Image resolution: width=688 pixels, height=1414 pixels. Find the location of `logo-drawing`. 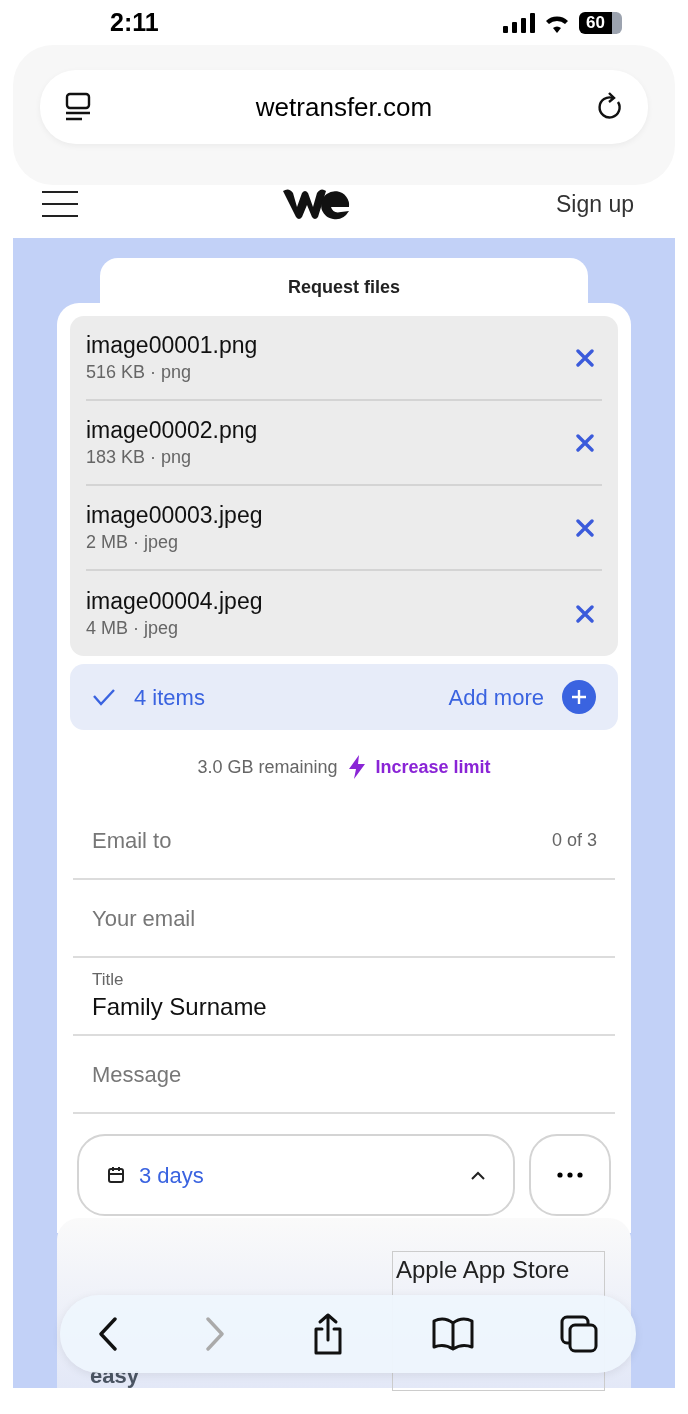

logo-drawing is located at coordinates (317, 204).